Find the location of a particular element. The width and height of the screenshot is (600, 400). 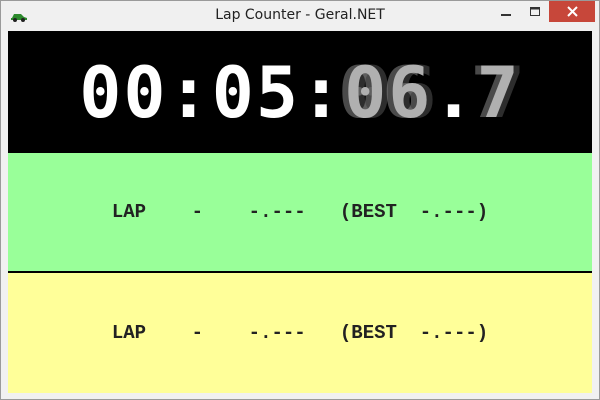

title-bar: Lap Counter - Geral.NET is located at coordinates (300, 16).